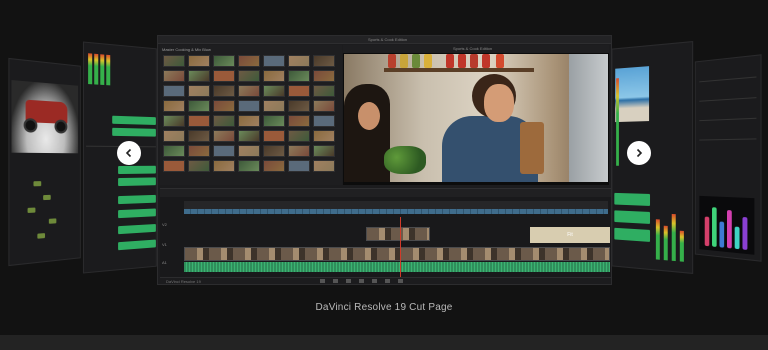  What do you see at coordinates (405, 160) in the screenshot?
I see `vegetables` at bounding box center [405, 160].